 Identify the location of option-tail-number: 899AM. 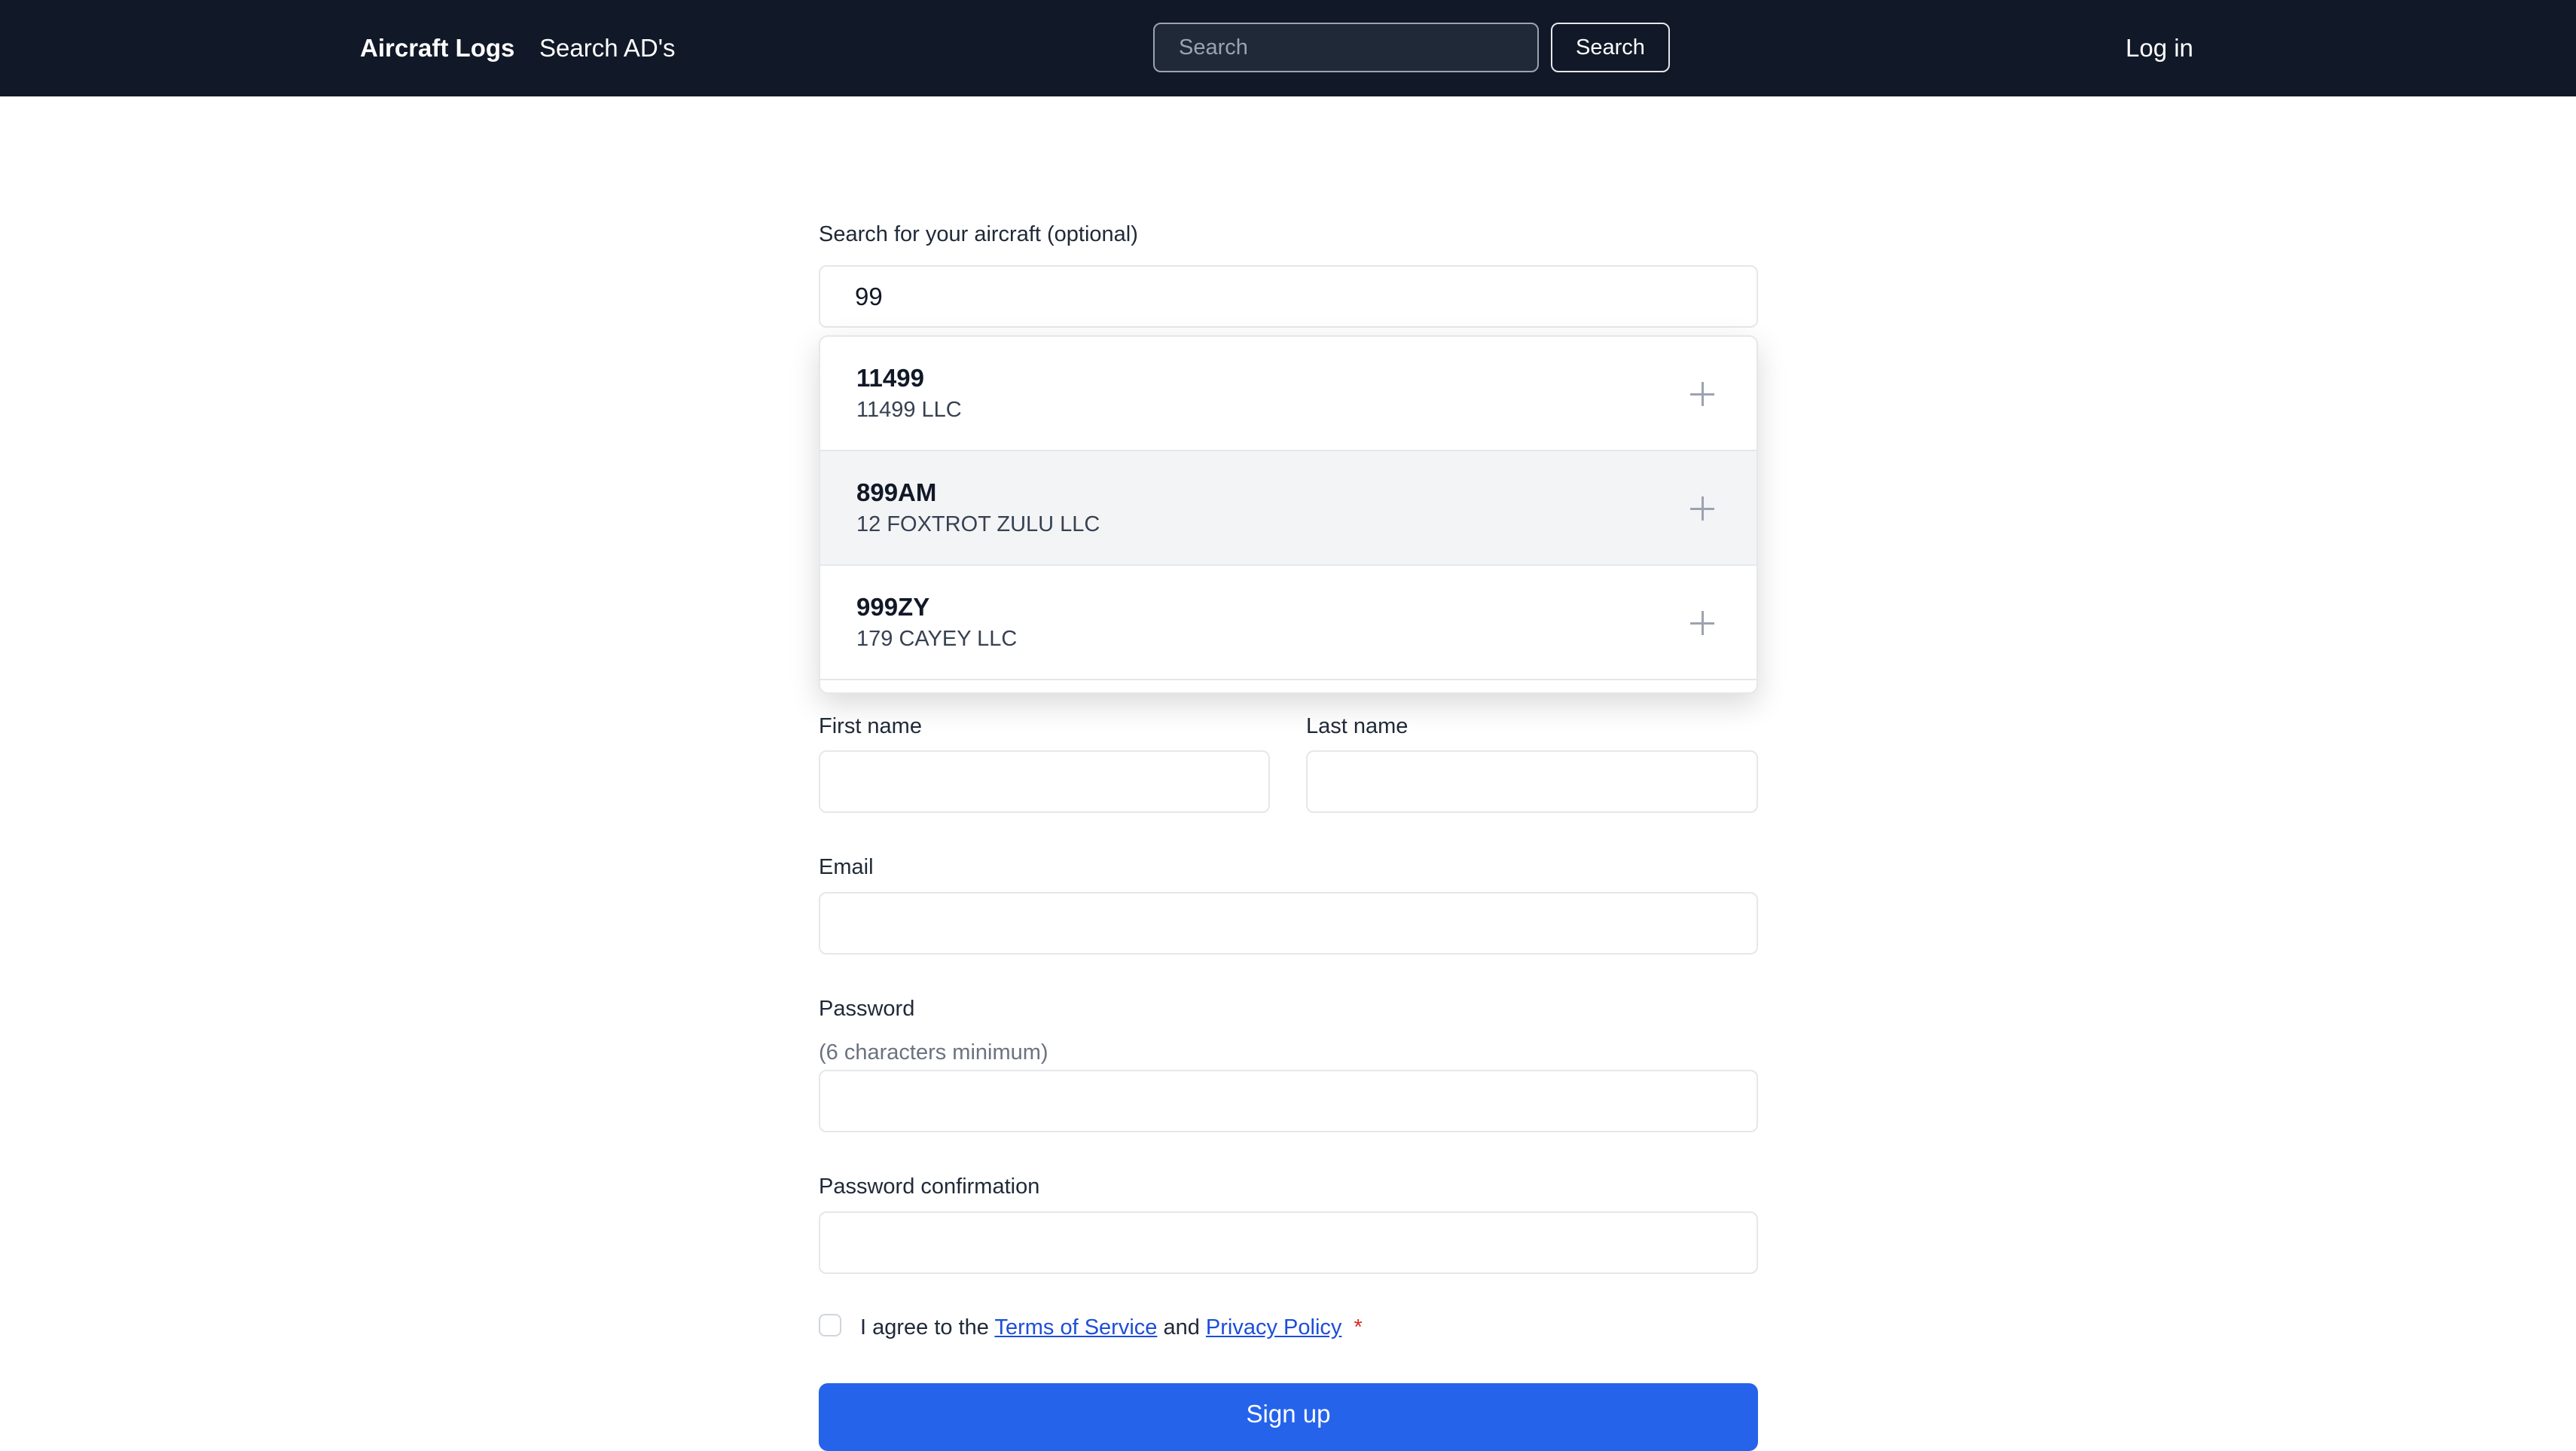
(897, 492).